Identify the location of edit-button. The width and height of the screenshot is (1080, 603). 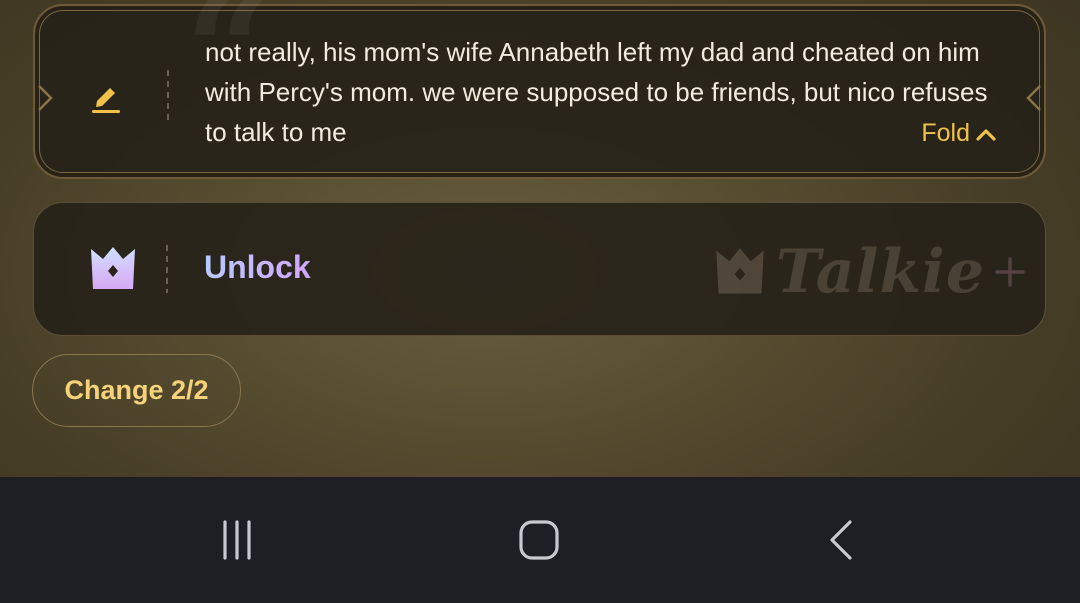
(106, 97).